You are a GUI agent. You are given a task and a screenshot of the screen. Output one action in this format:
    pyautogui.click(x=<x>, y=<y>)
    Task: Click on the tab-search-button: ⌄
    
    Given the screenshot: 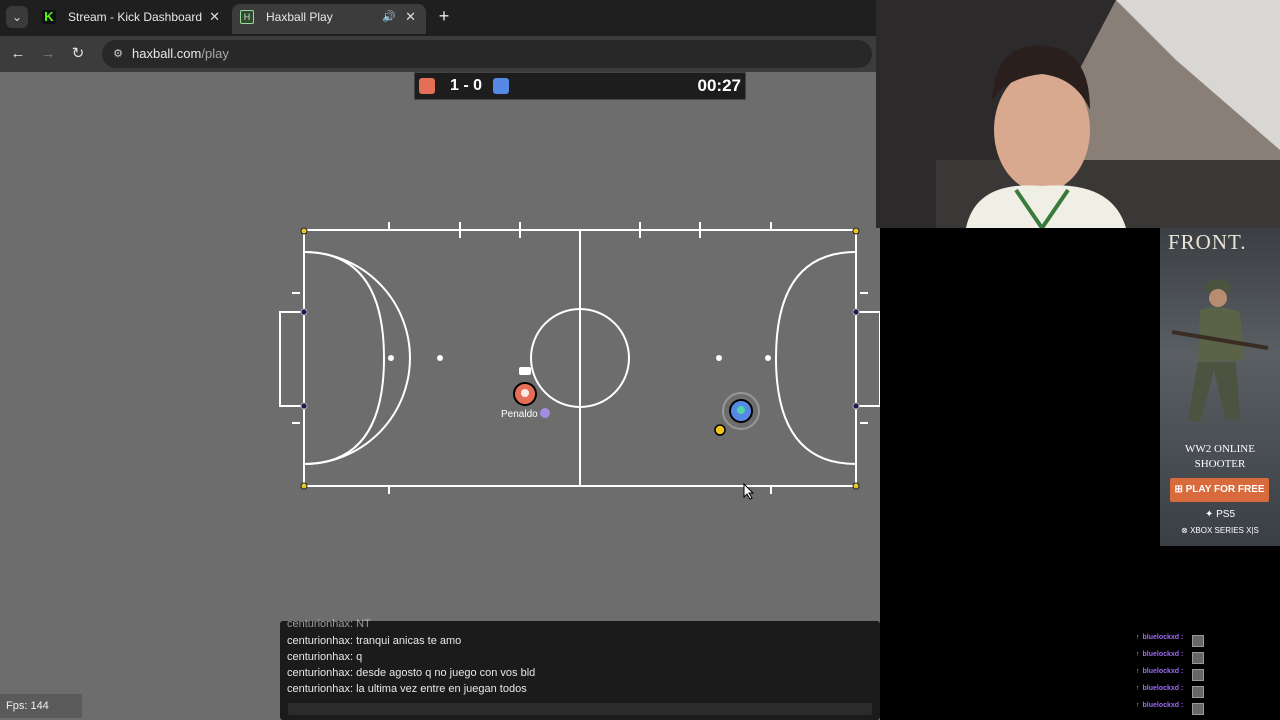 What is the action you would take?
    pyautogui.click(x=17, y=17)
    